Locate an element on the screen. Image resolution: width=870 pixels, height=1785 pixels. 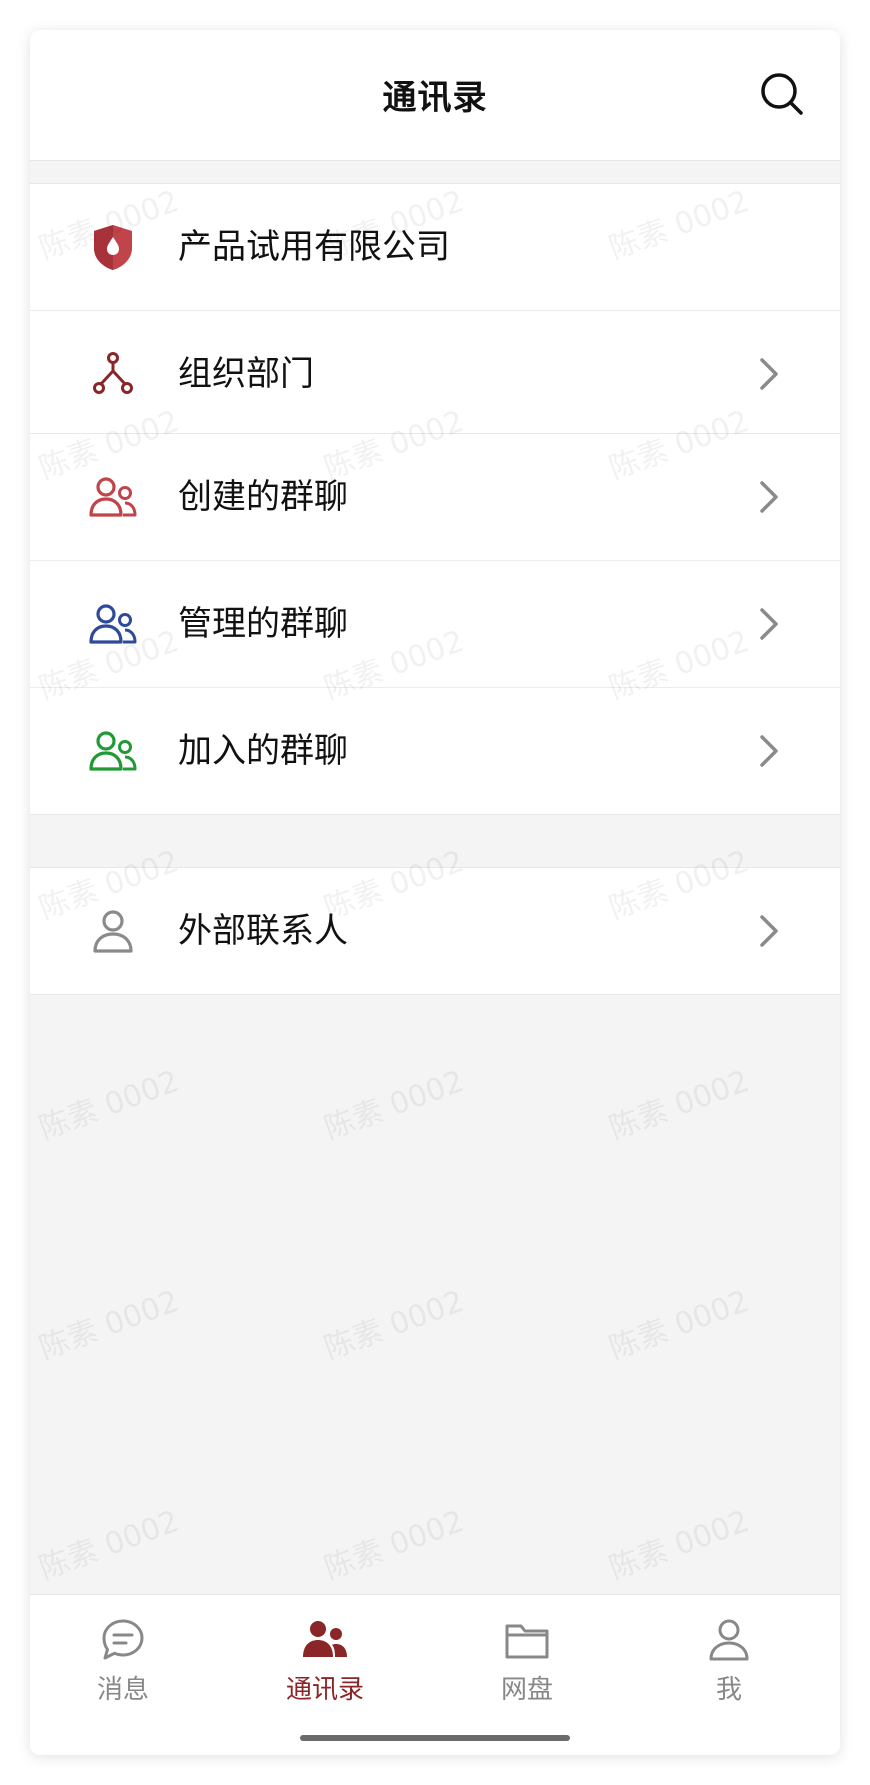
managed-groups-row: 管理的群聊 is located at coordinates (435, 624).